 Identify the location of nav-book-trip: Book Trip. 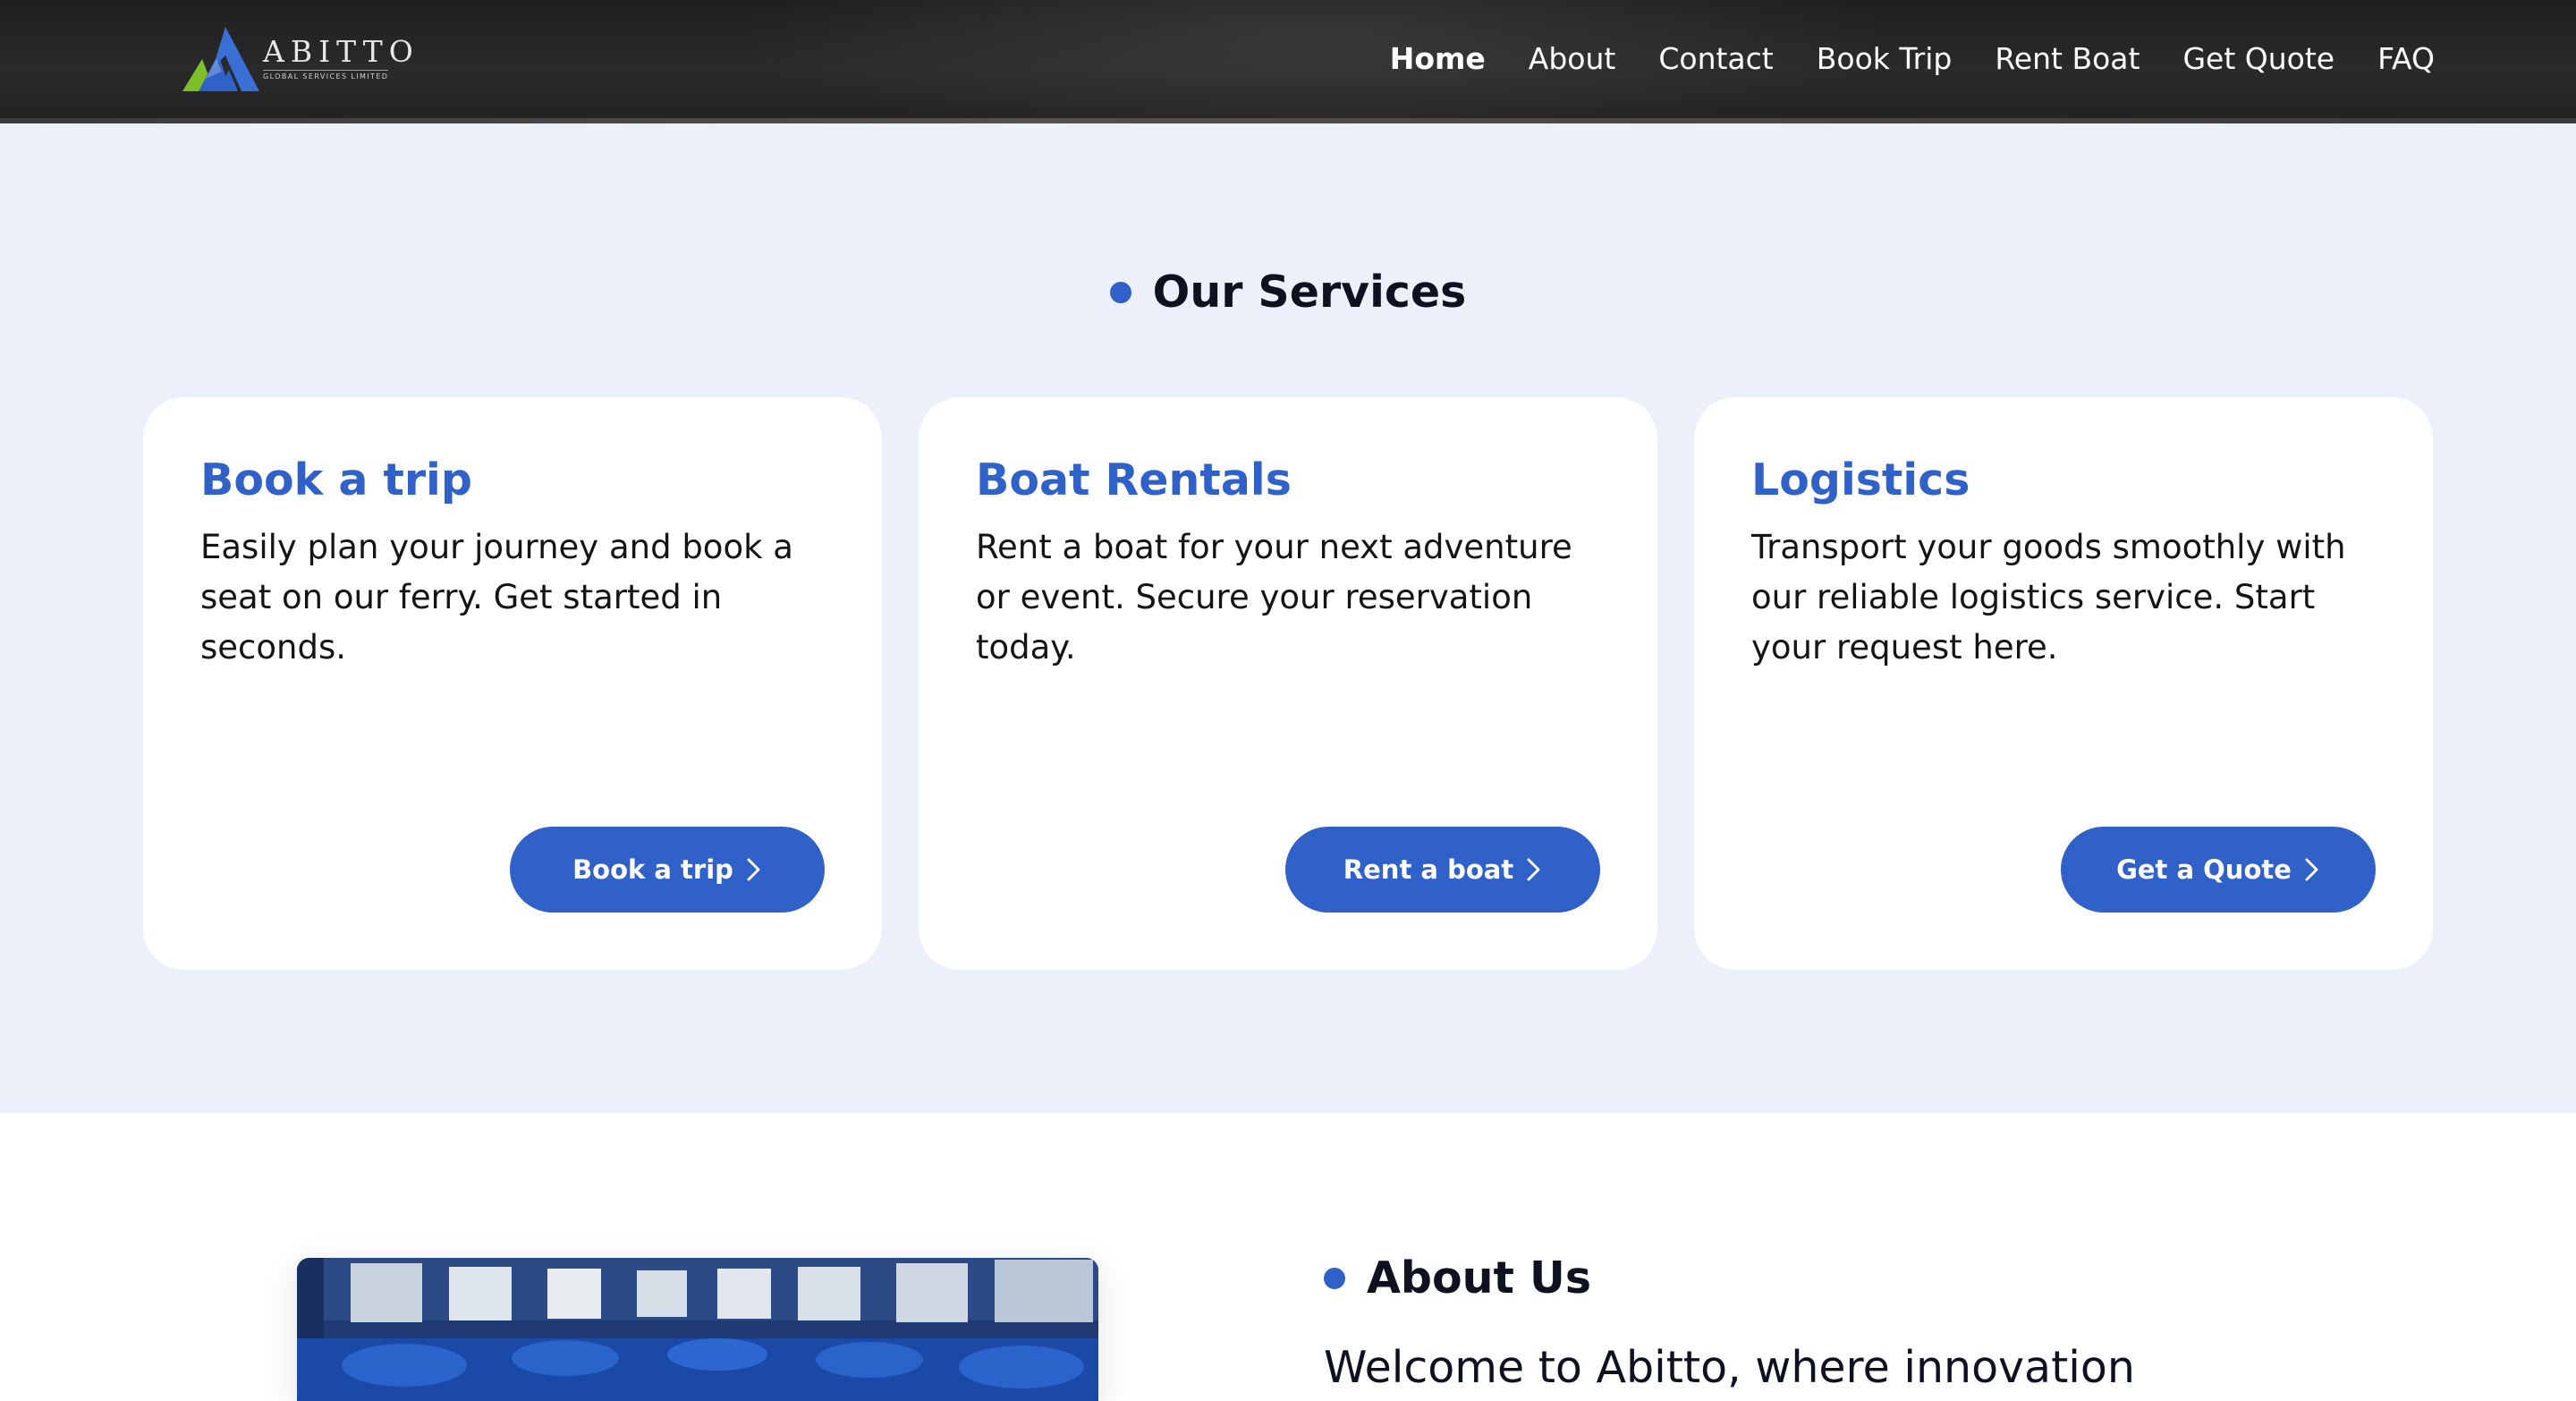
(1885, 59).